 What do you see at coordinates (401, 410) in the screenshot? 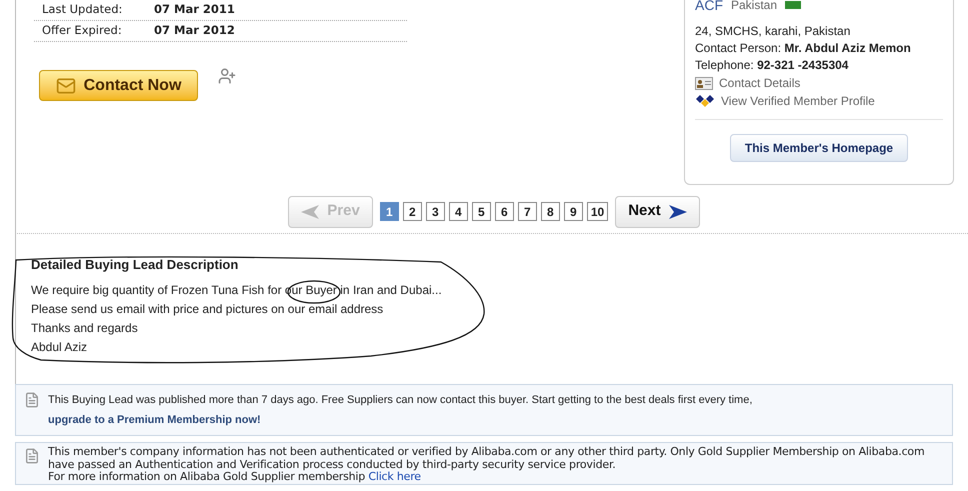
I see `notice-text: This Buying Lead was published more than 7 days ago. Free Suppliers can now contact this buyer. Start getting to the best deals first every time, upgrade to a Premium Membership now!` at bounding box center [401, 410].